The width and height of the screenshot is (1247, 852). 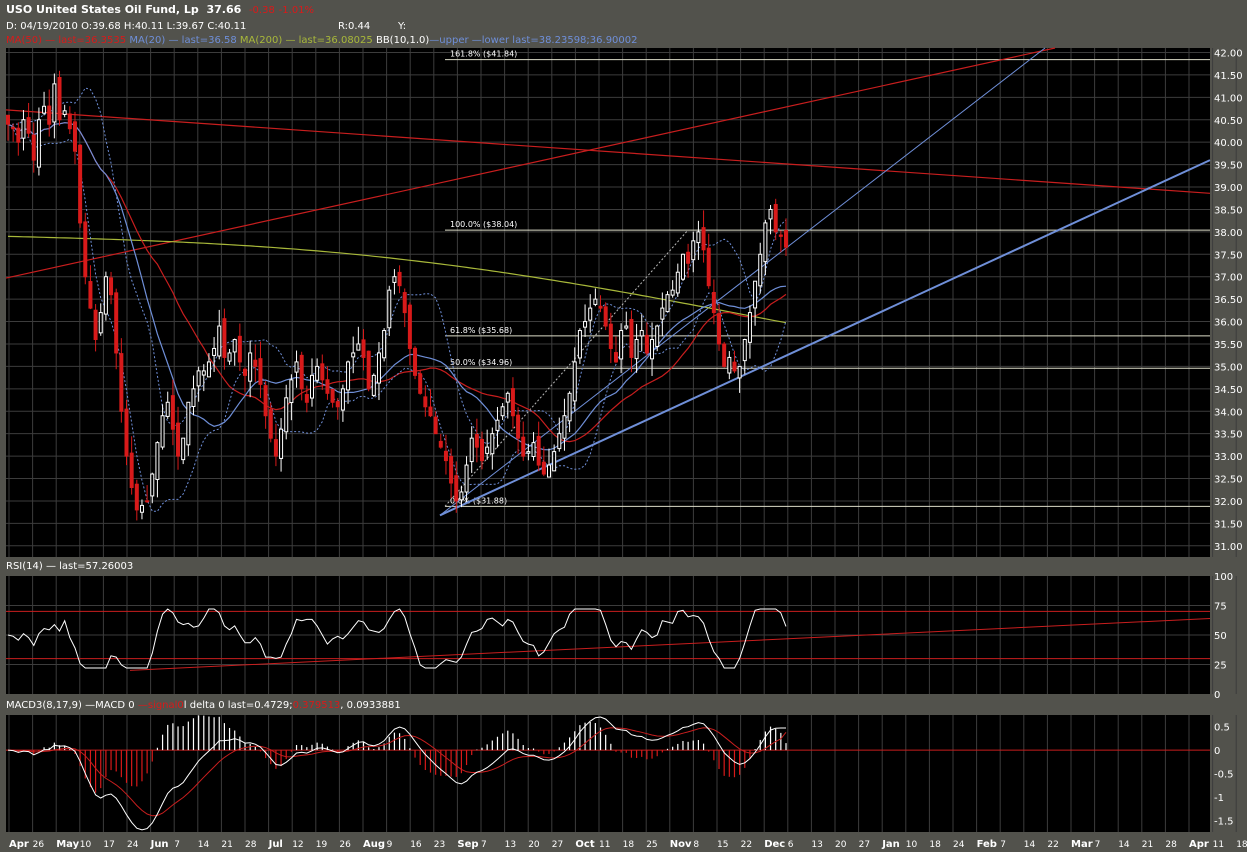 I want to click on x-tick-label: Aug, so click(x=374, y=844).